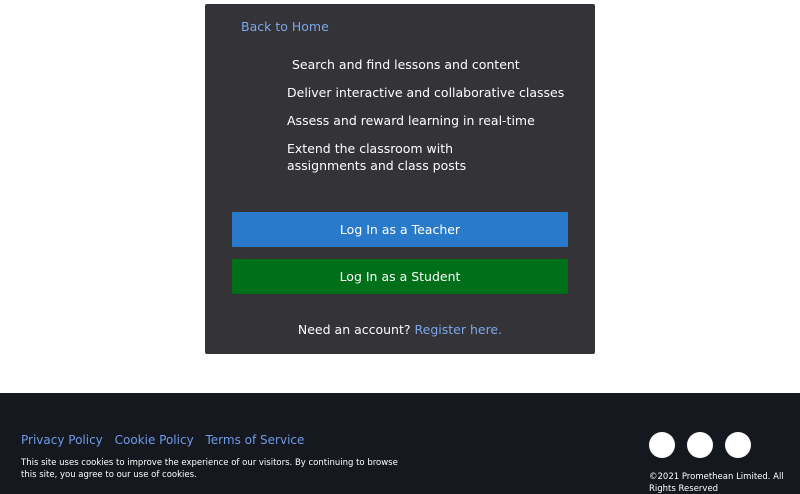  I want to click on register-prompt: Need an account? Register here., so click(400, 329).